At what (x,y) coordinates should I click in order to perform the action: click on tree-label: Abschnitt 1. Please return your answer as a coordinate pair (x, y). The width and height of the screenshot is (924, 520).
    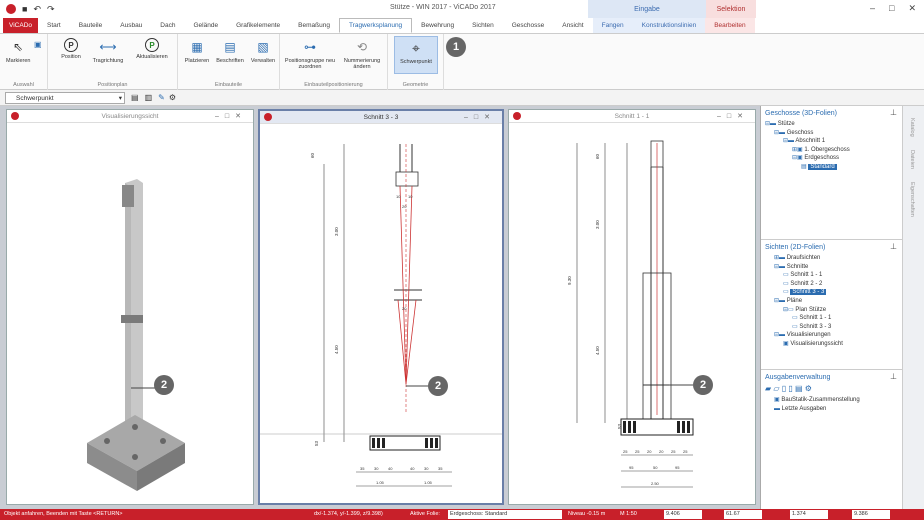
    Looking at the image, I should click on (810, 141).